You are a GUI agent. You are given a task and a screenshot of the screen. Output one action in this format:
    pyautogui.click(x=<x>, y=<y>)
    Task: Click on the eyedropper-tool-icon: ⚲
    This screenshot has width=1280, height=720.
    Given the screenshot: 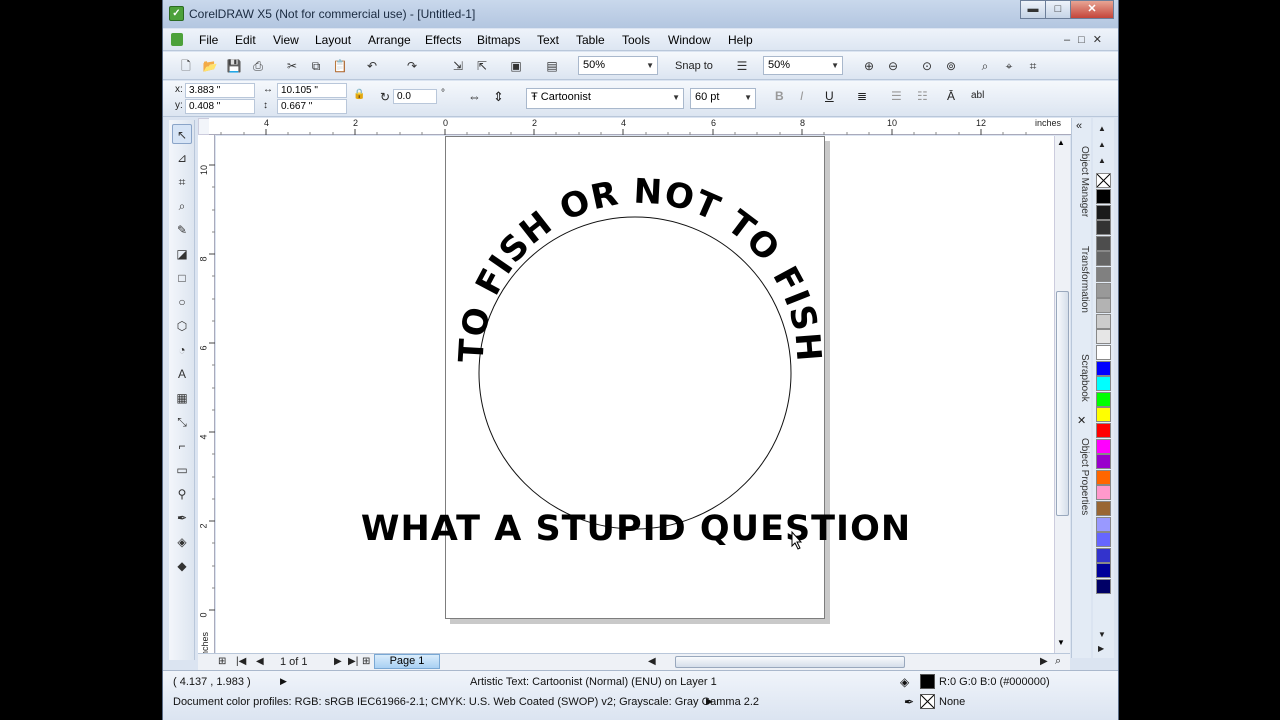 What is the action you would take?
    pyautogui.click(x=182, y=494)
    